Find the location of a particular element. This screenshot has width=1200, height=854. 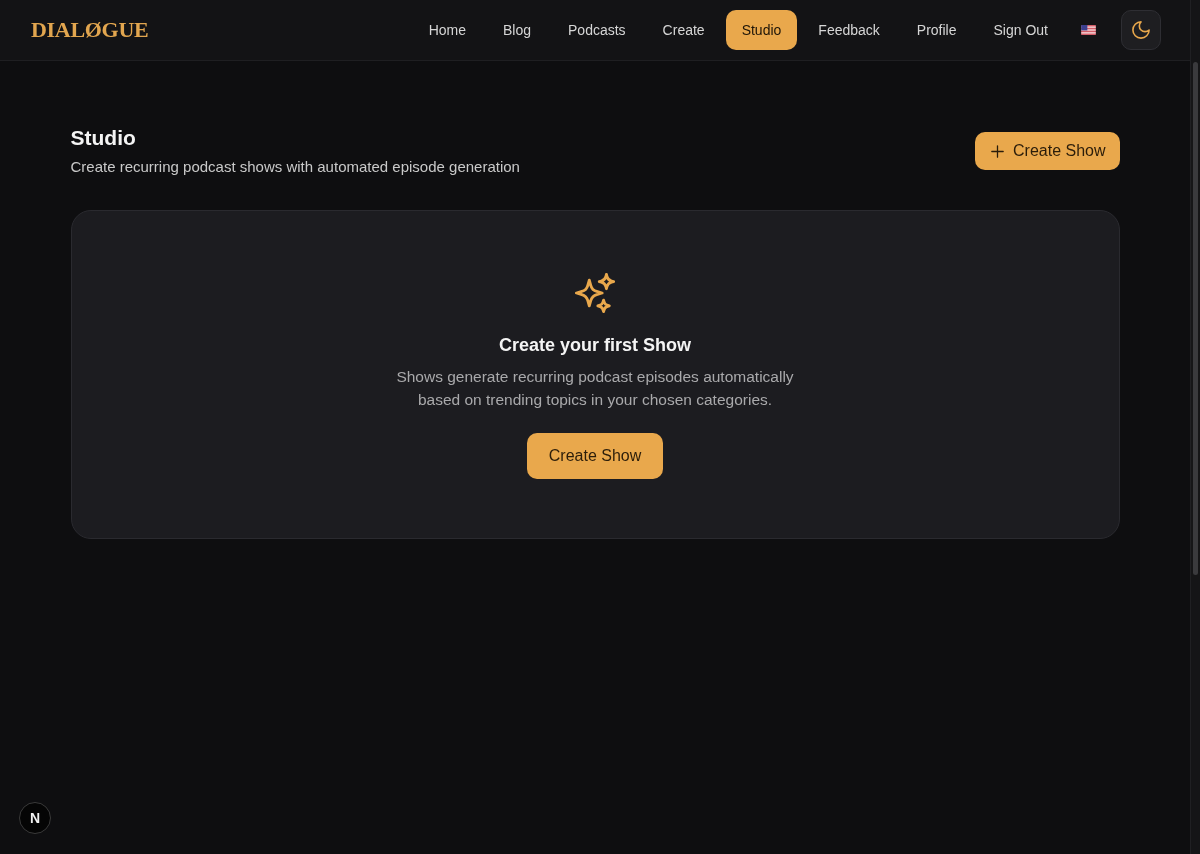

nav-link: Studio is located at coordinates (761, 30).